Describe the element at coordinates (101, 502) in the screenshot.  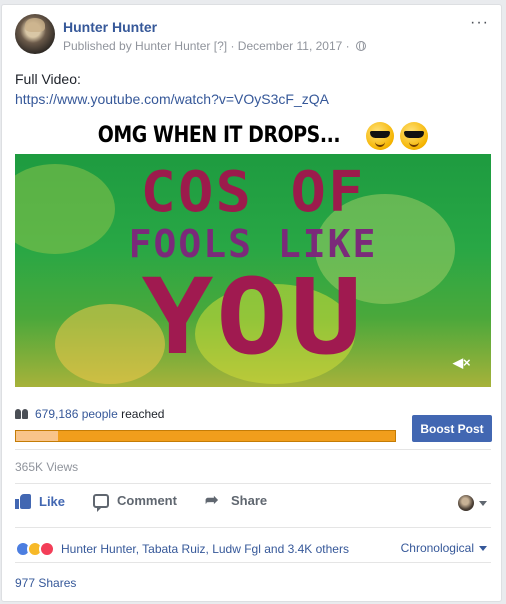
I see `speech-bubble-icon` at that location.